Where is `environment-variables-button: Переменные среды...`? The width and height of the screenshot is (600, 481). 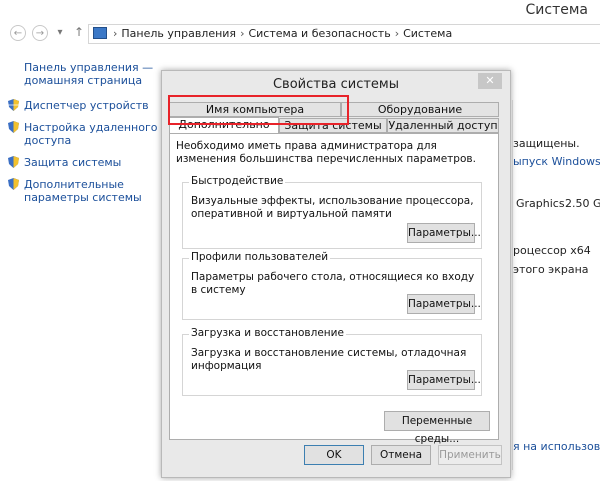
environment-variables-button: Переменные среды... is located at coordinates (437, 428).